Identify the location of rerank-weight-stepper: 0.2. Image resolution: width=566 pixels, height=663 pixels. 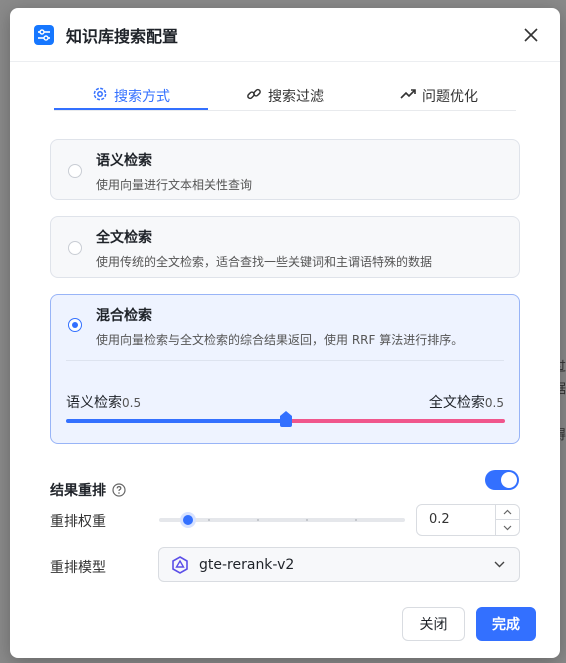
(468, 520).